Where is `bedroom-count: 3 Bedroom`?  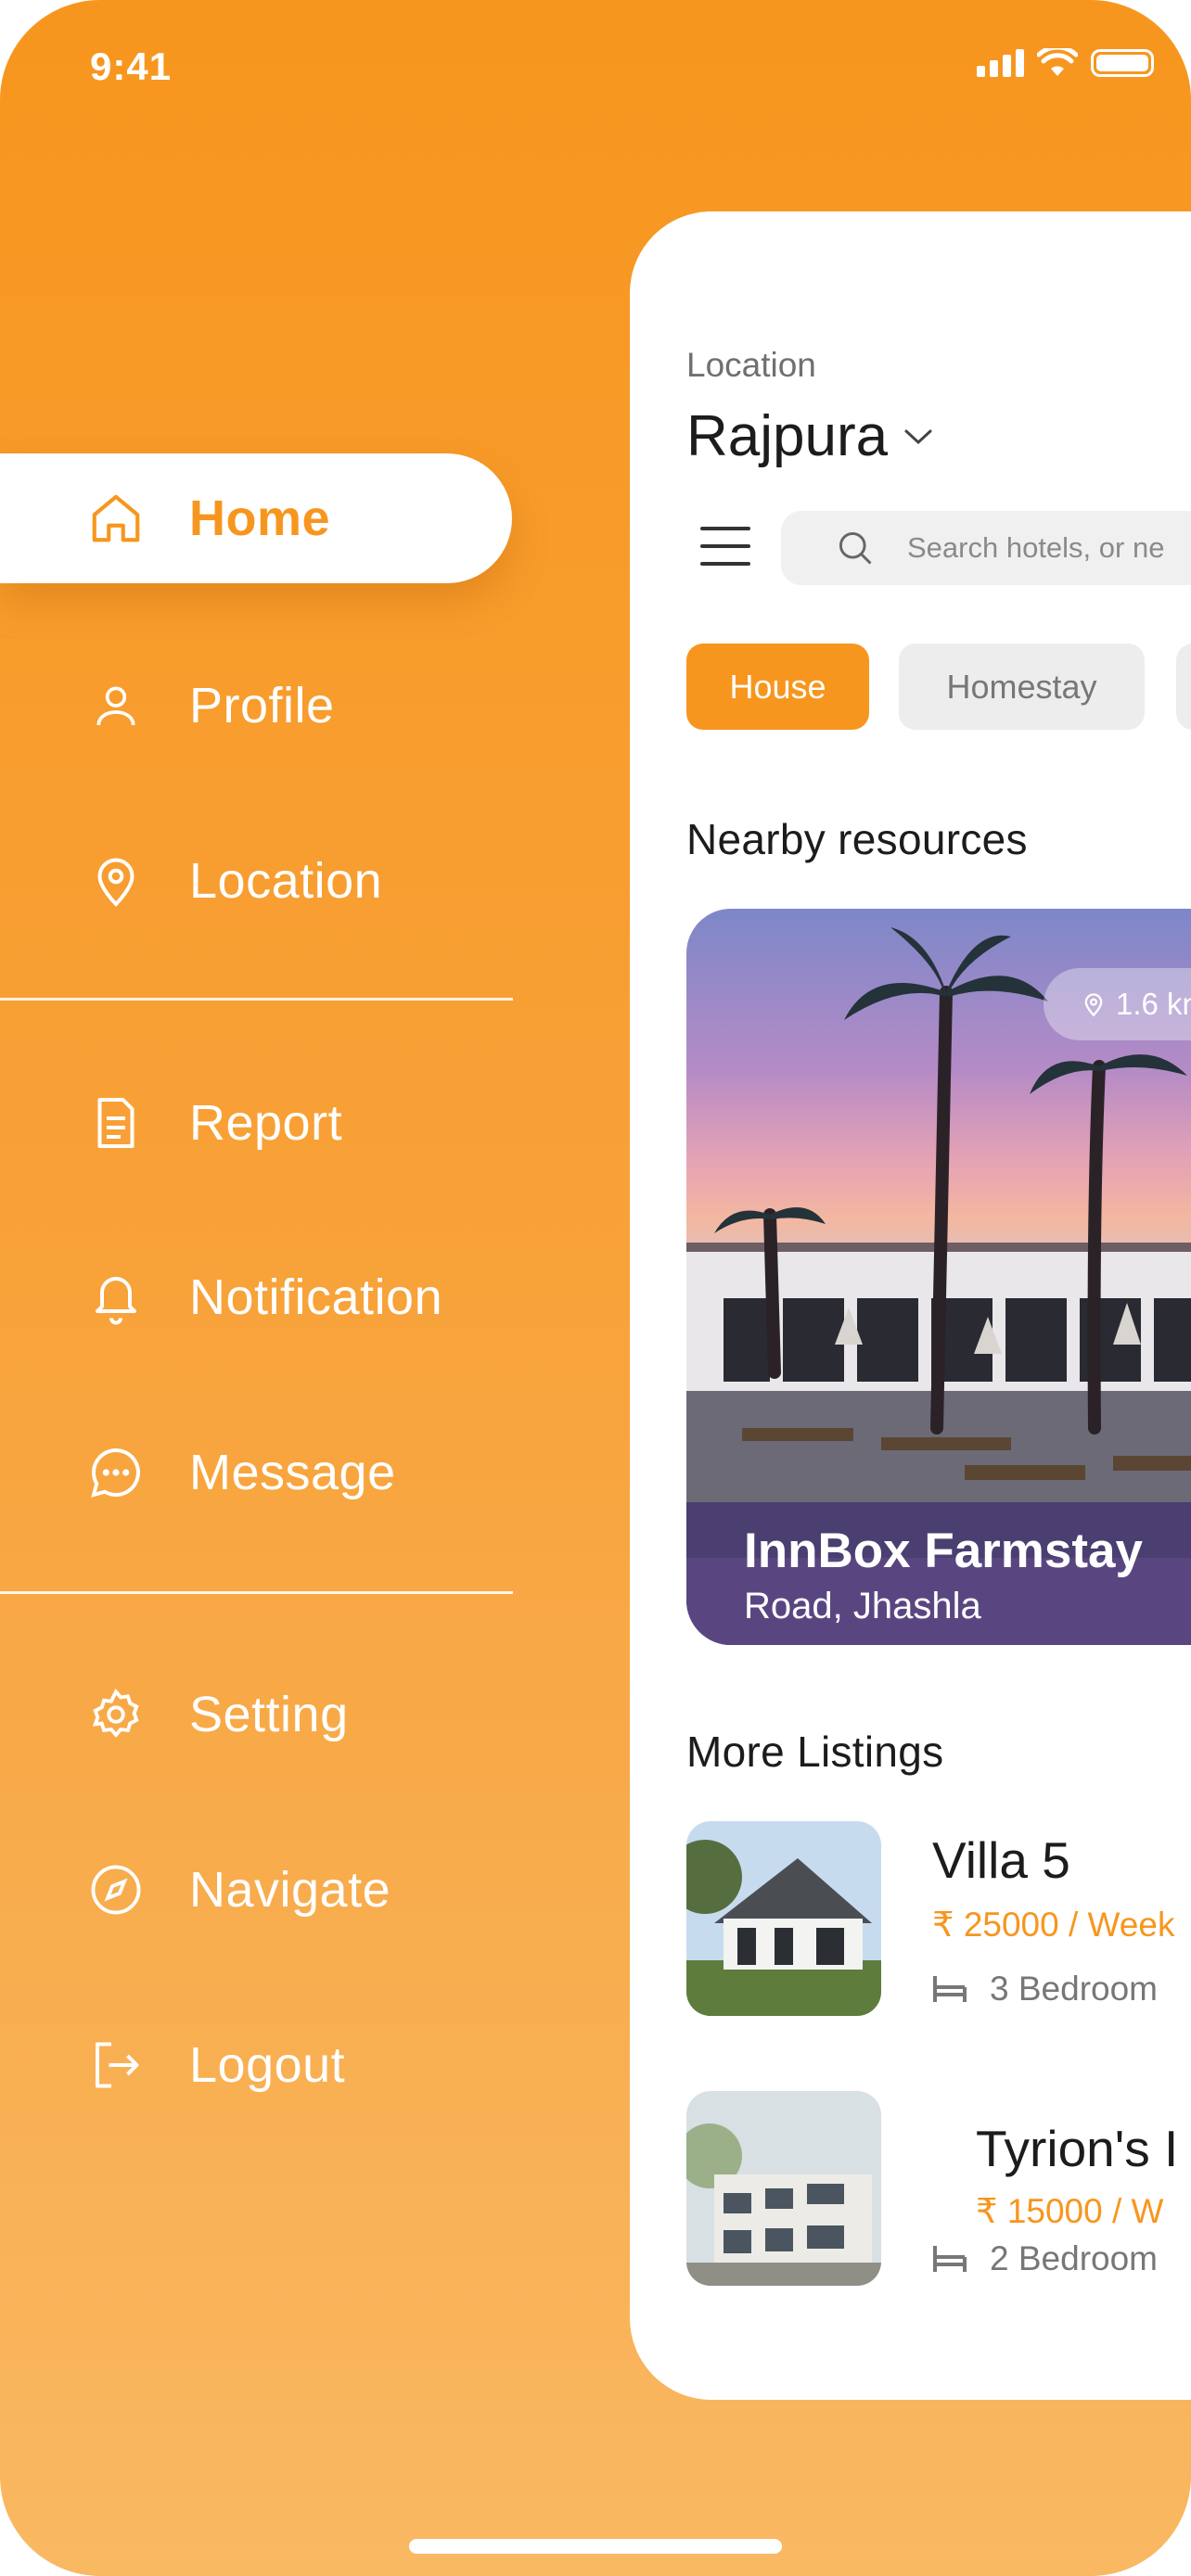 bedroom-count: 3 Bedroom is located at coordinates (1074, 1989).